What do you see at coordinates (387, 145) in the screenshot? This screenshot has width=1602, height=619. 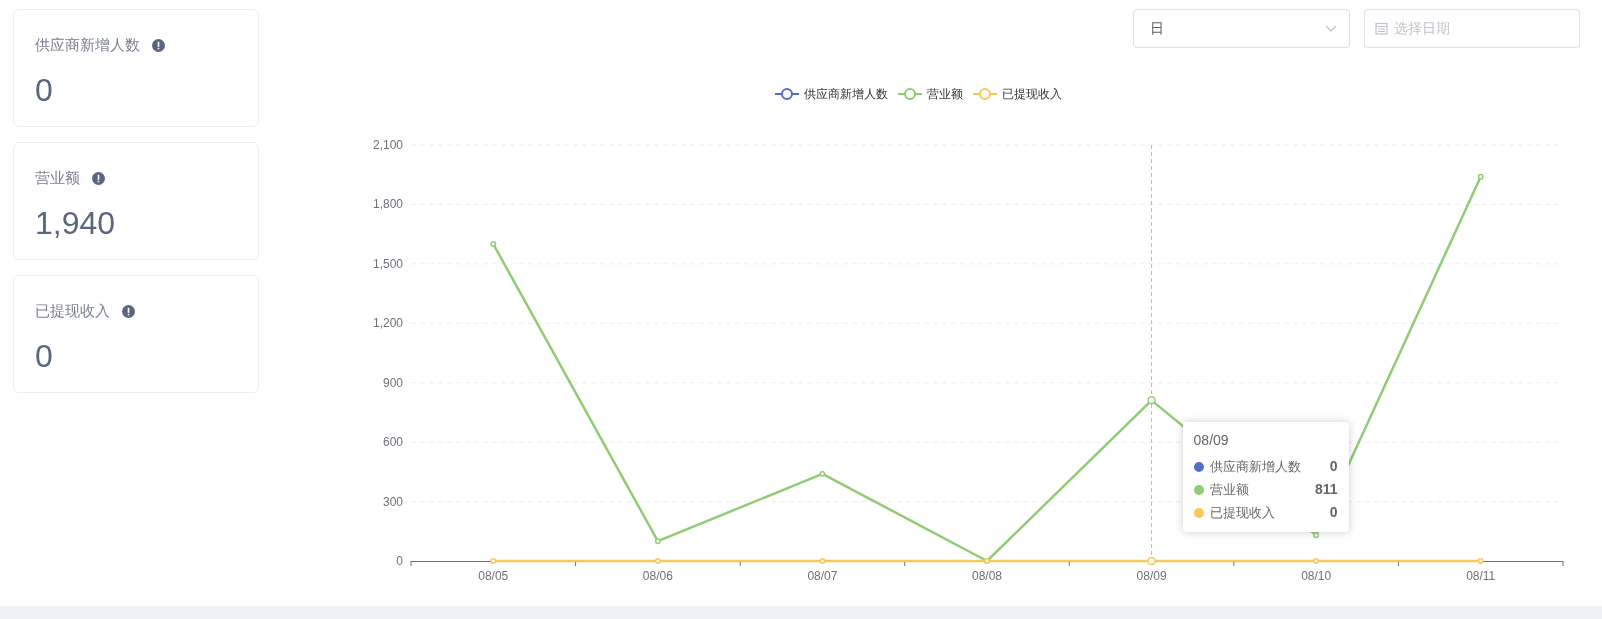 I see `y-tick-label: 2,100` at bounding box center [387, 145].